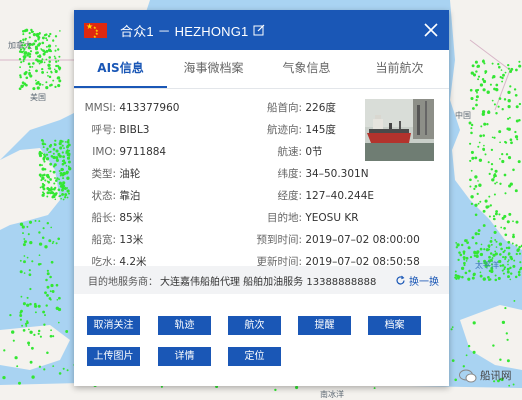 The width and height of the screenshot is (522, 400). I want to click on map-label-pacific: 太平洋, so click(487, 265).